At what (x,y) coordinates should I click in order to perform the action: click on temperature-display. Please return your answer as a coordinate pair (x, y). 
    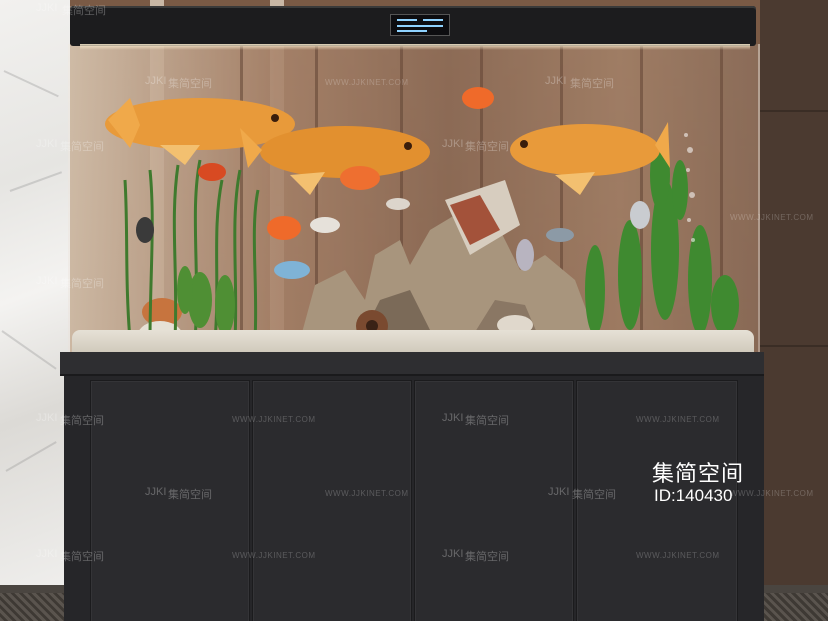
    Looking at the image, I should click on (420, 25).